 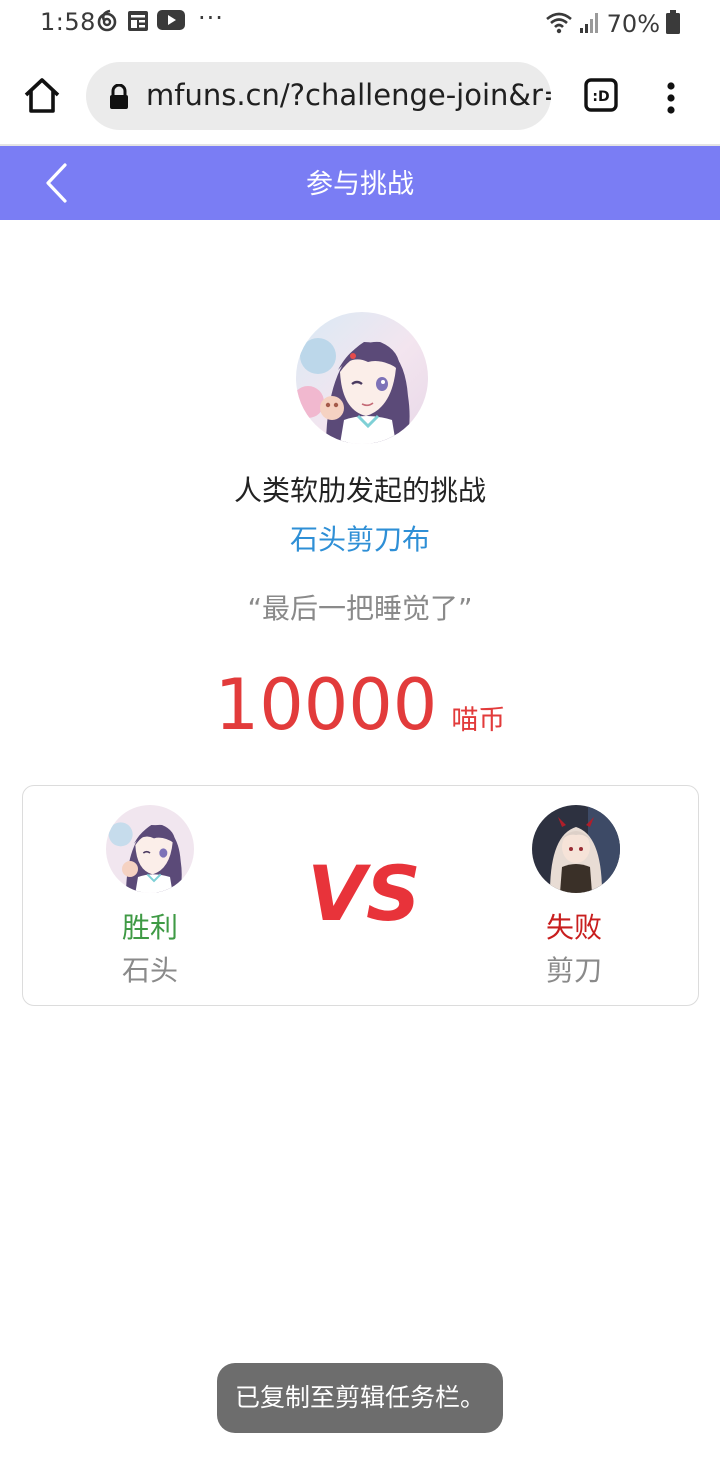 What do you see at coordinates (42, 96) in the screenshot?
I see `home-icon` at bounding box center [42, 96].